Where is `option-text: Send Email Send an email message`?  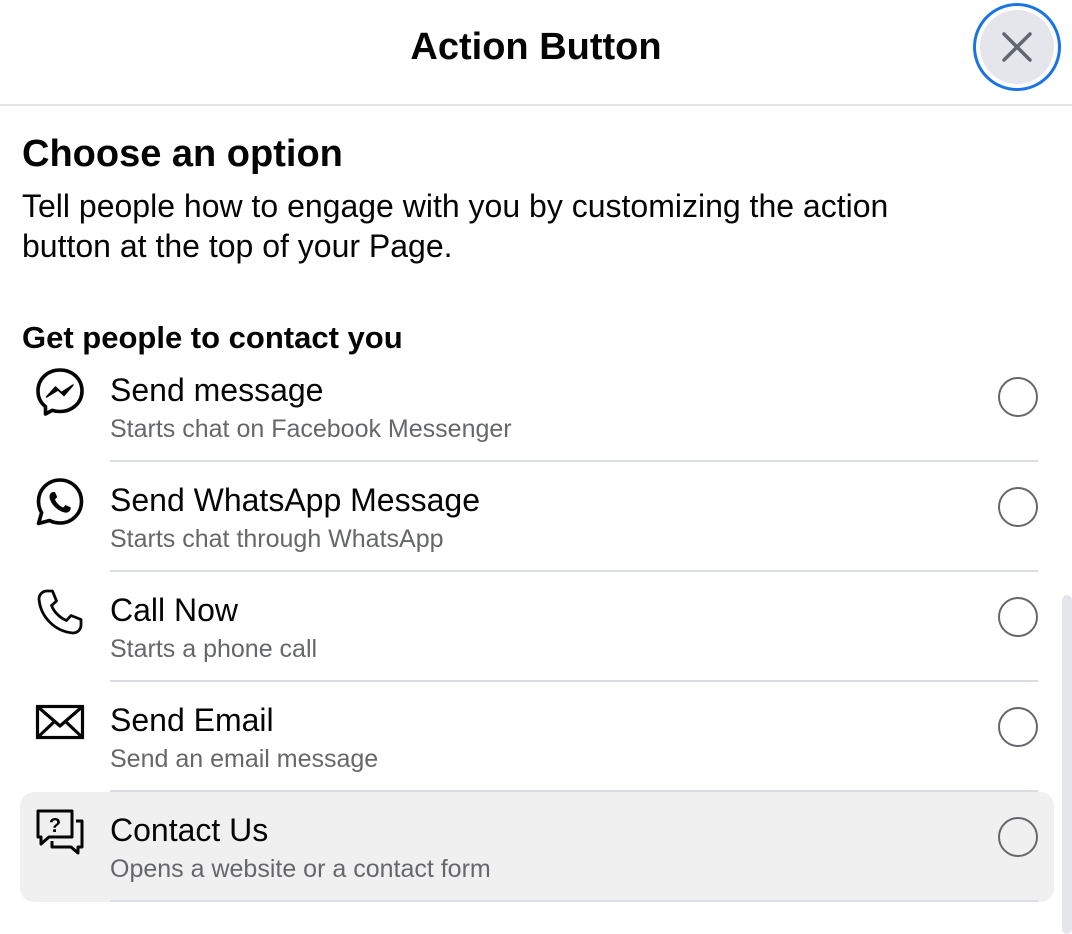 option-text: Send Email Send an email message is located at coordinates (537, 738).